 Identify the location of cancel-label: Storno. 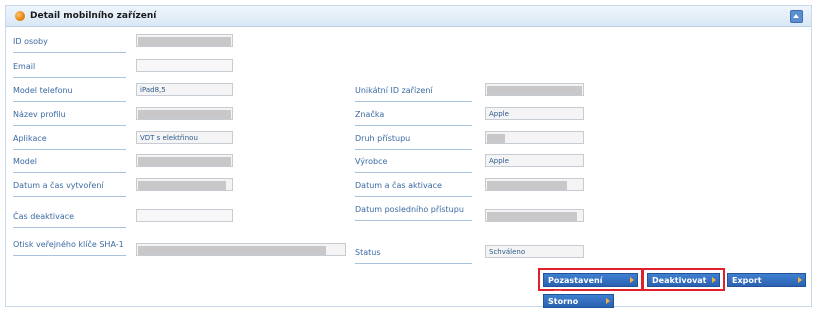
(563, 301).